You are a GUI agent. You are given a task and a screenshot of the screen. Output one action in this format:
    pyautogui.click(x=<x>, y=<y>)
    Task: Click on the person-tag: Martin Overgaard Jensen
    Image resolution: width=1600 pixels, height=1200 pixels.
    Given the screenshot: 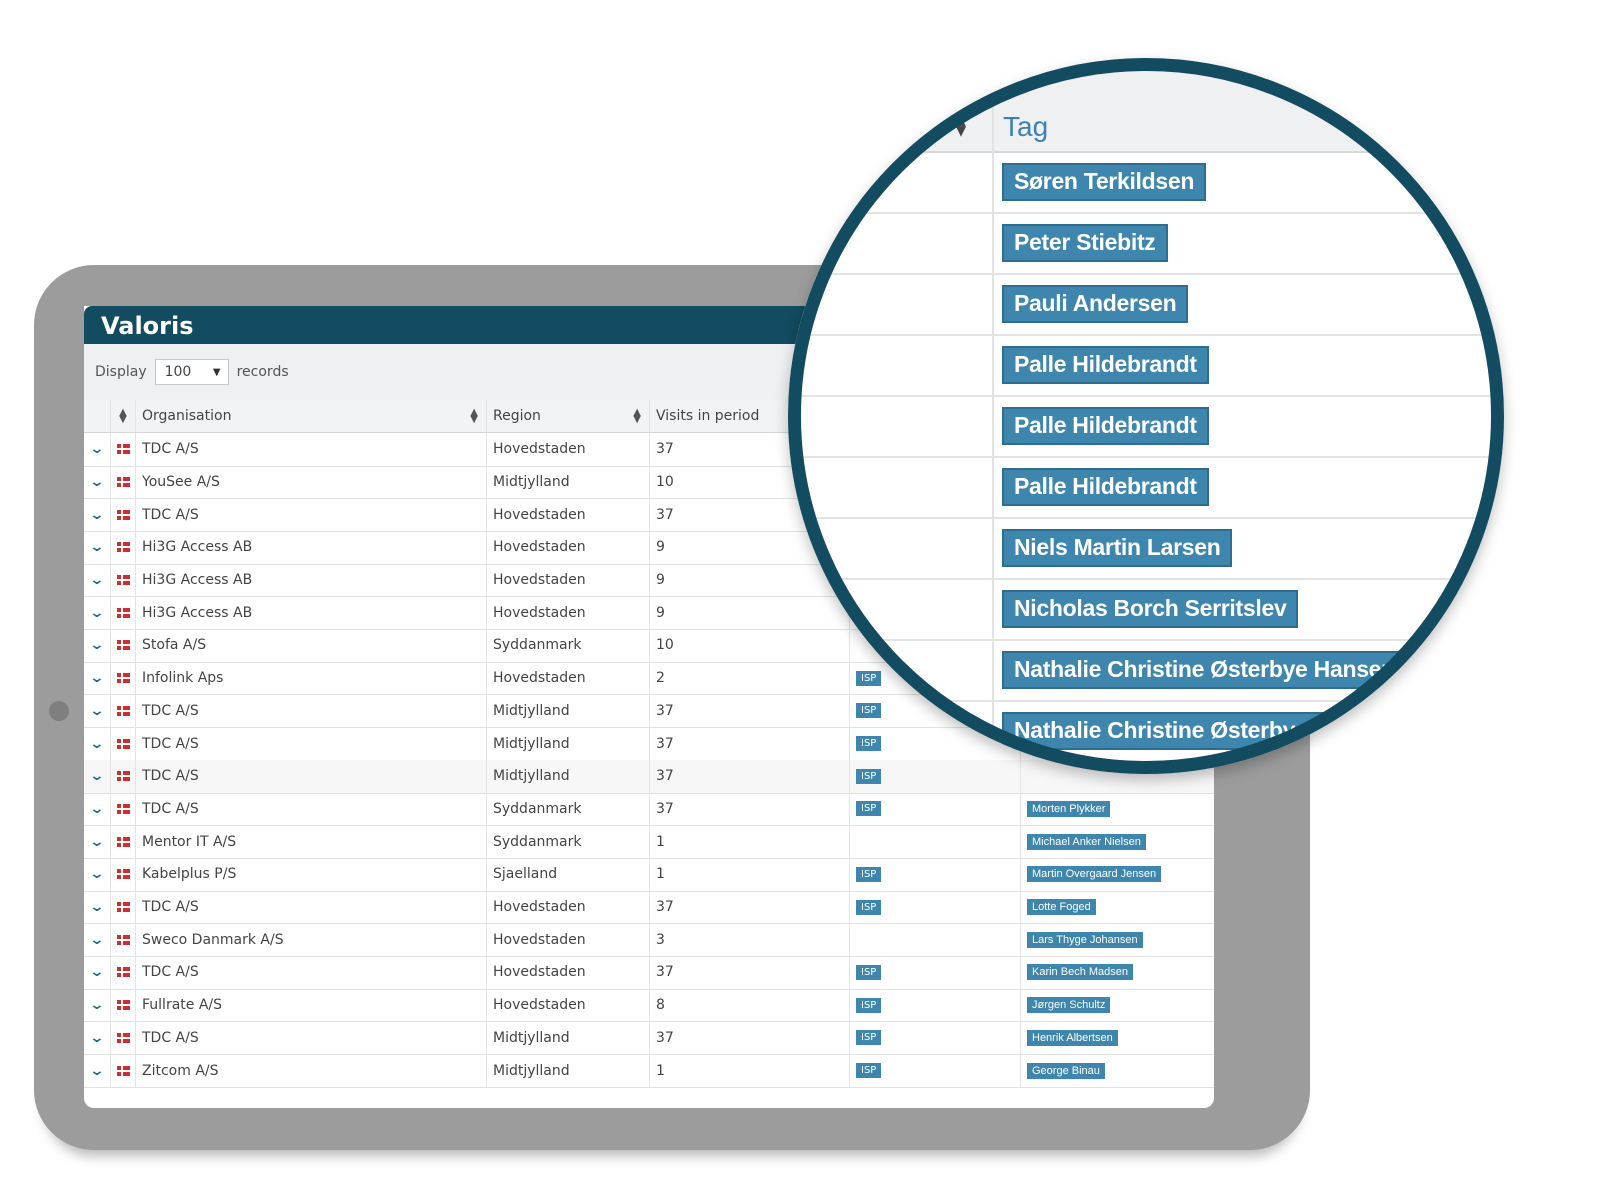 What is the action you would take?
    pyautogui.click(x=1094, y=874)
    